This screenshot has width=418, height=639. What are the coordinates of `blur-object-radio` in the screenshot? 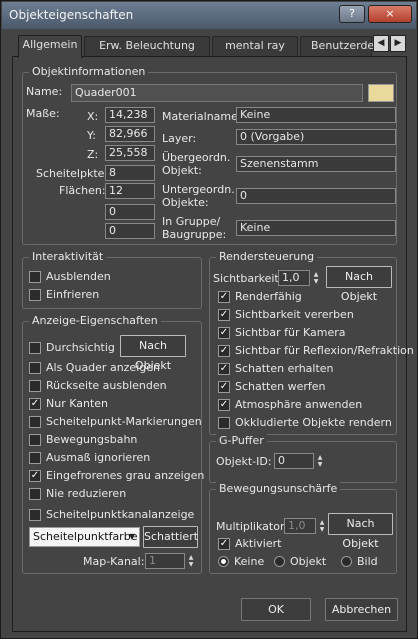 It's located at (279, 561).